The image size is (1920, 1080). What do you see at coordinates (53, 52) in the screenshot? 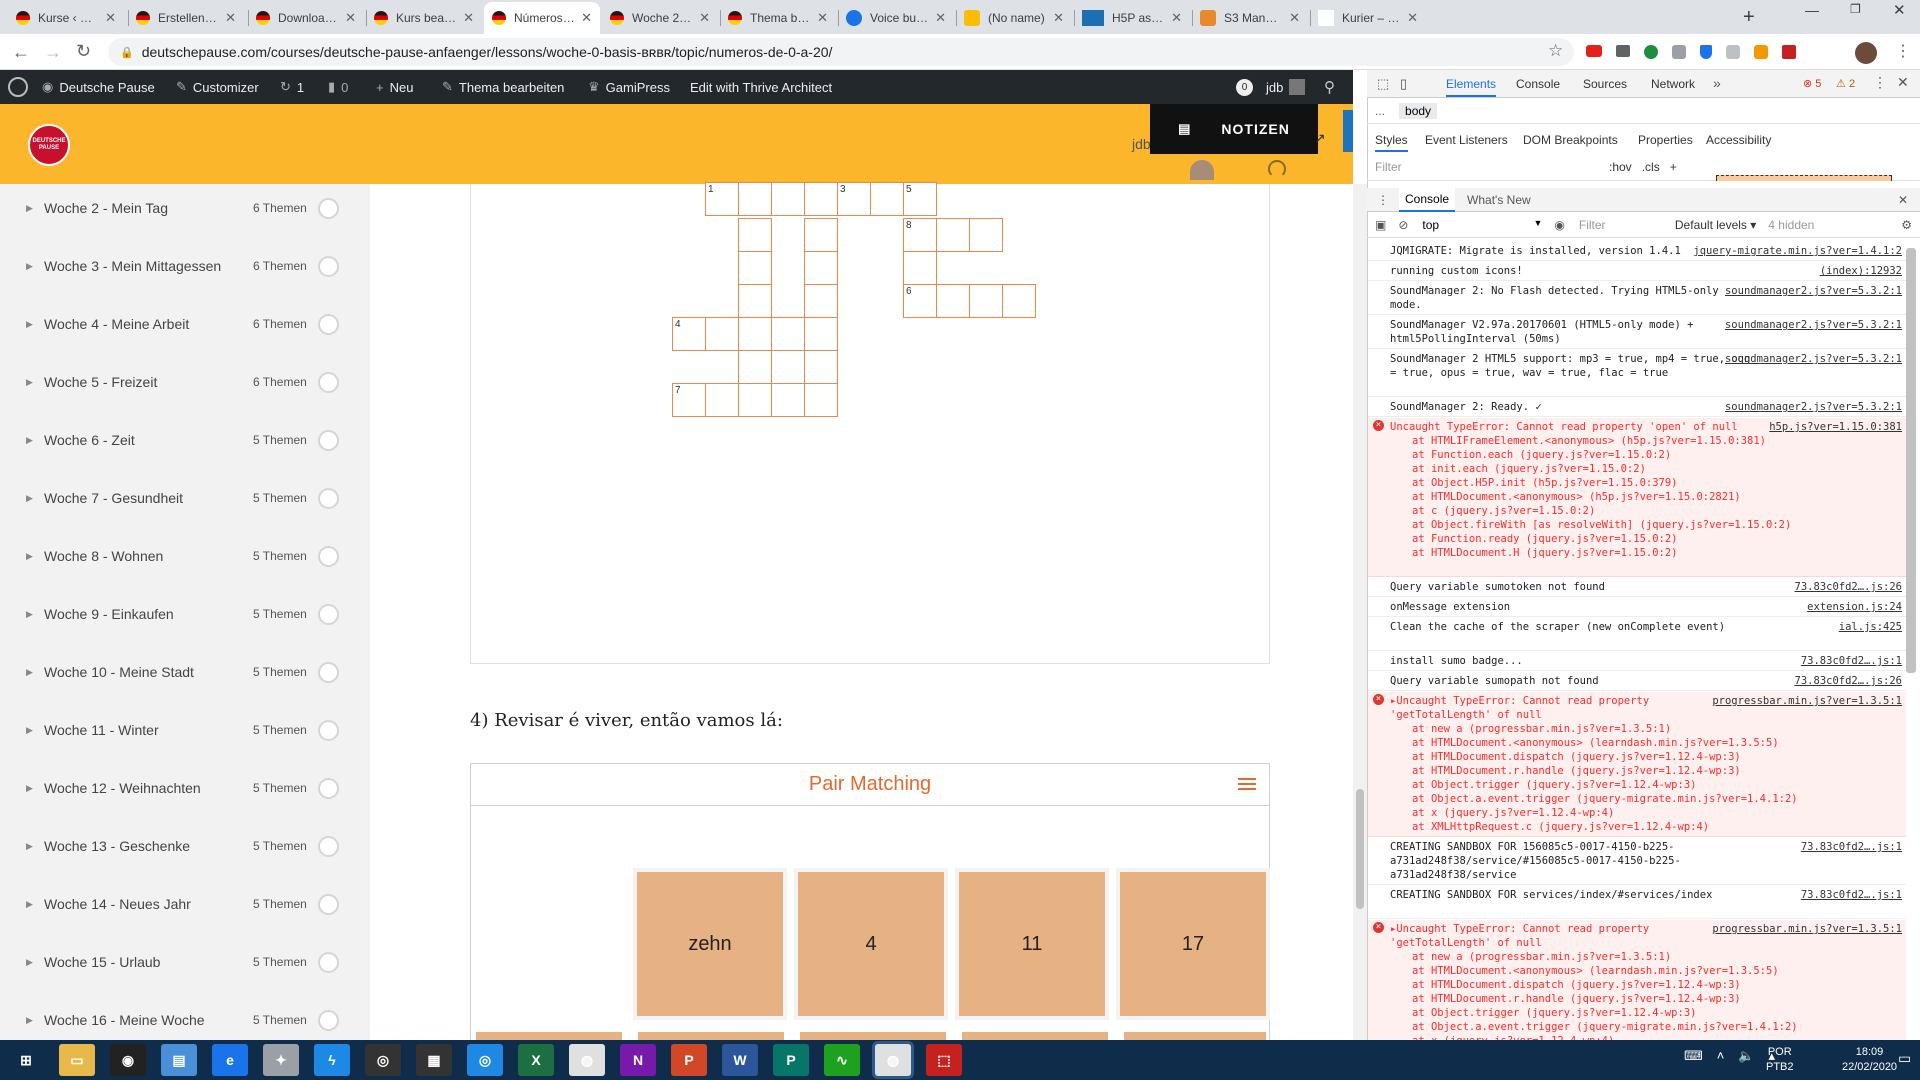
I see `forward-icon: →` at bounding box center [53, 52].